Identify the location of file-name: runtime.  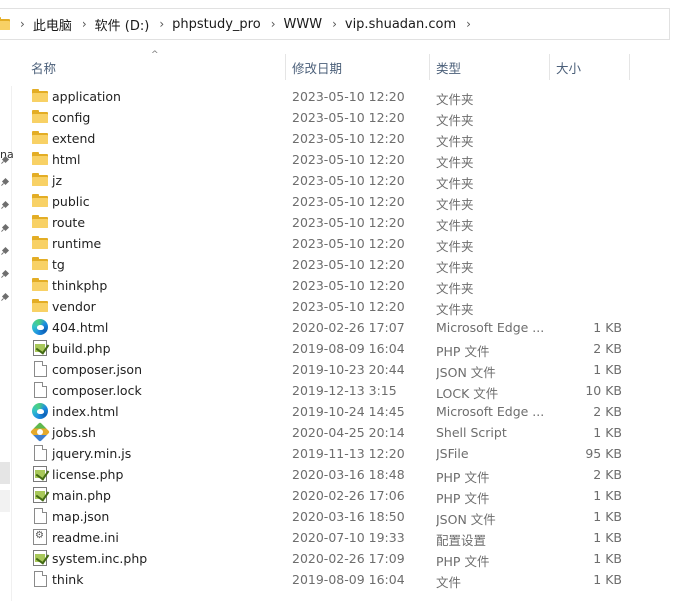
(77, 243).